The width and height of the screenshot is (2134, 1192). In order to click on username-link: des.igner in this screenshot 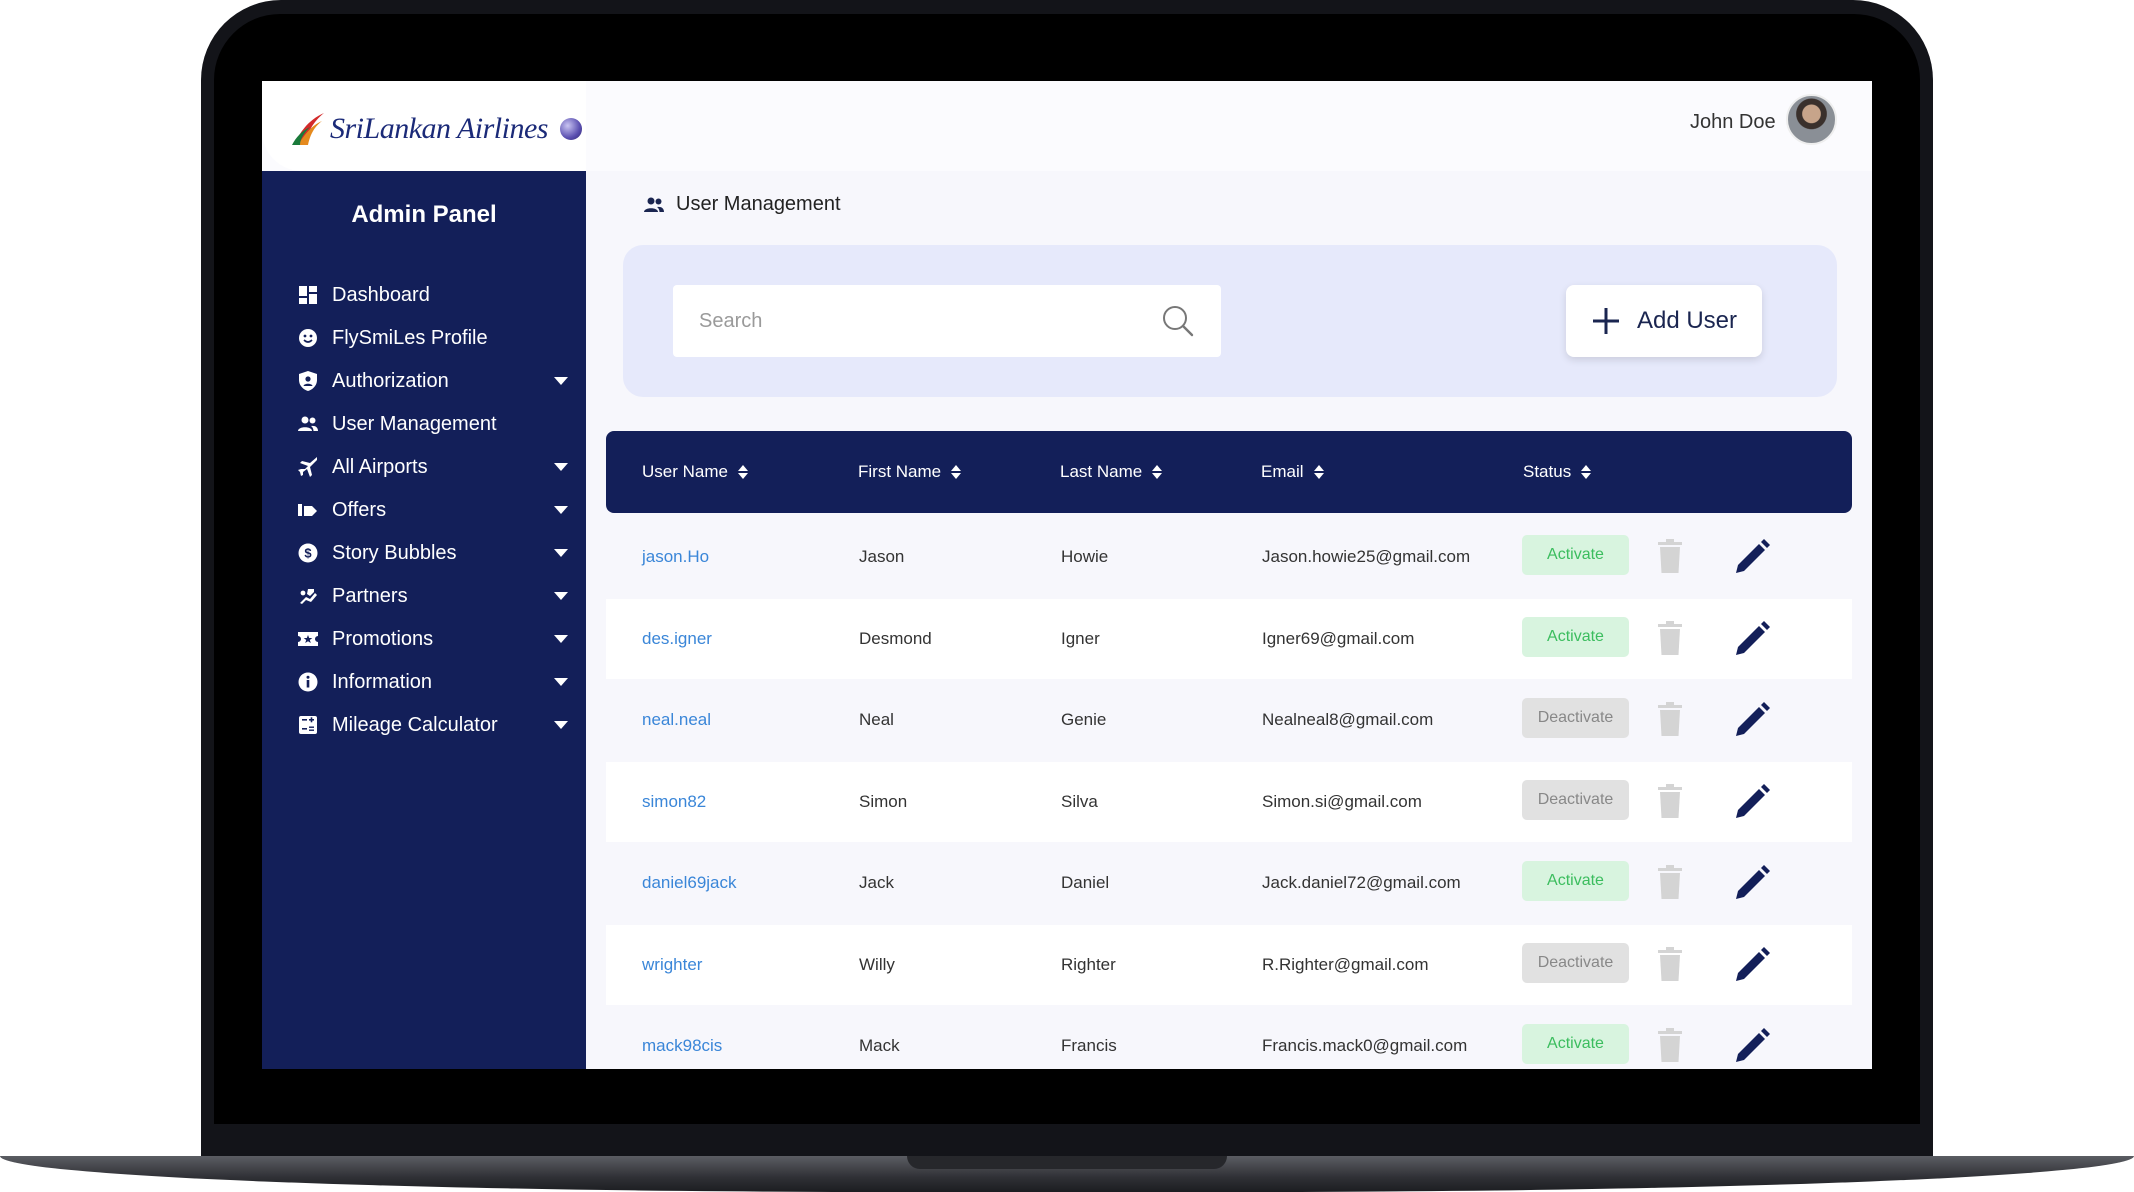, I will do `click(677, 639)`.